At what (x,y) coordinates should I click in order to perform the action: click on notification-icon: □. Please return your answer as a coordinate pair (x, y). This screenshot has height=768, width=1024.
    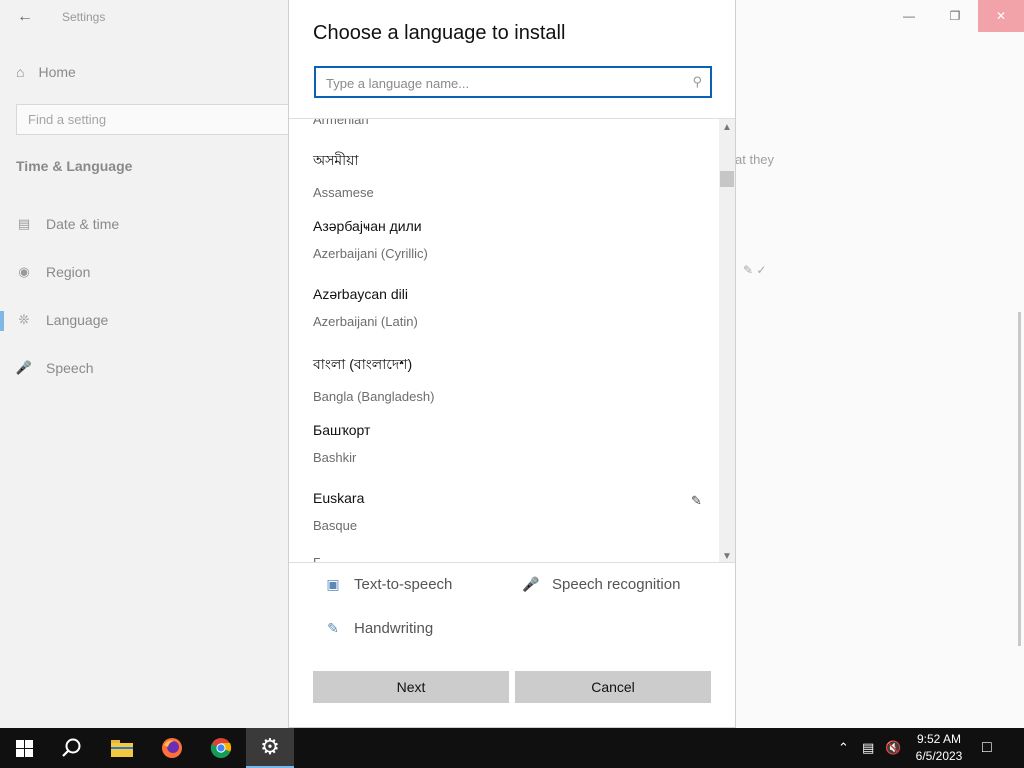
    Looking at the image, I should click on (987, 747).